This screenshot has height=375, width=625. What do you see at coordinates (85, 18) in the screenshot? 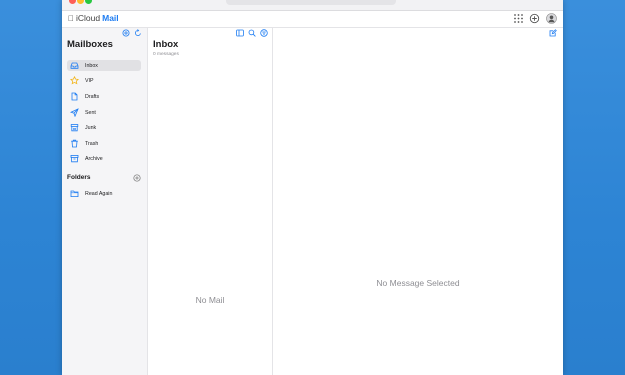
I see `brand-prefix: iCloud` at bounding box center [85, 18].